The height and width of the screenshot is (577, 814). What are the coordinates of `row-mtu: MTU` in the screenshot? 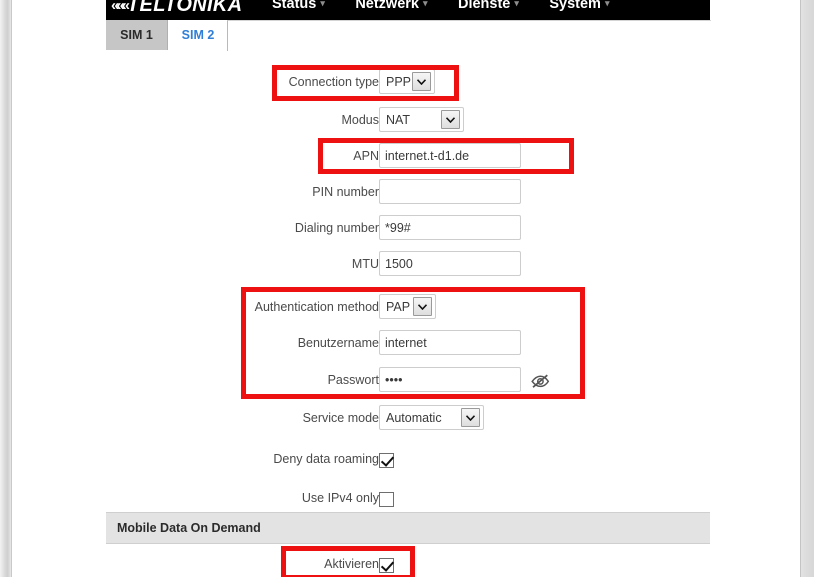 It's located at (408, 267).